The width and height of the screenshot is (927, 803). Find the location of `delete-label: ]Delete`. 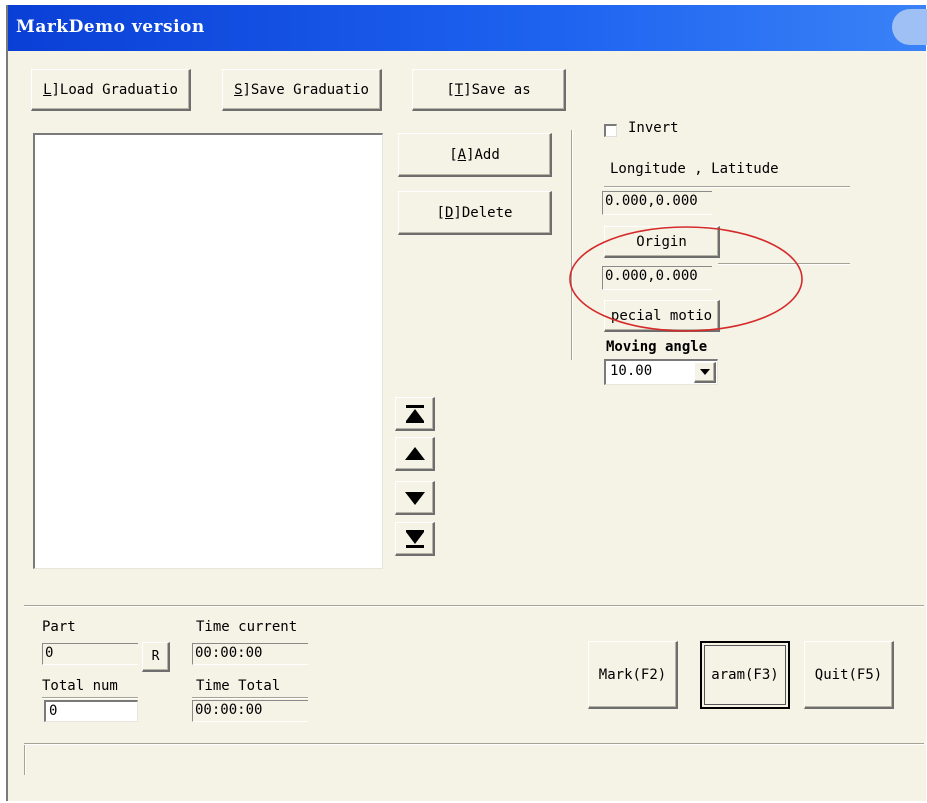

delete-label: ]Delete is located at coordinates (483, 212).